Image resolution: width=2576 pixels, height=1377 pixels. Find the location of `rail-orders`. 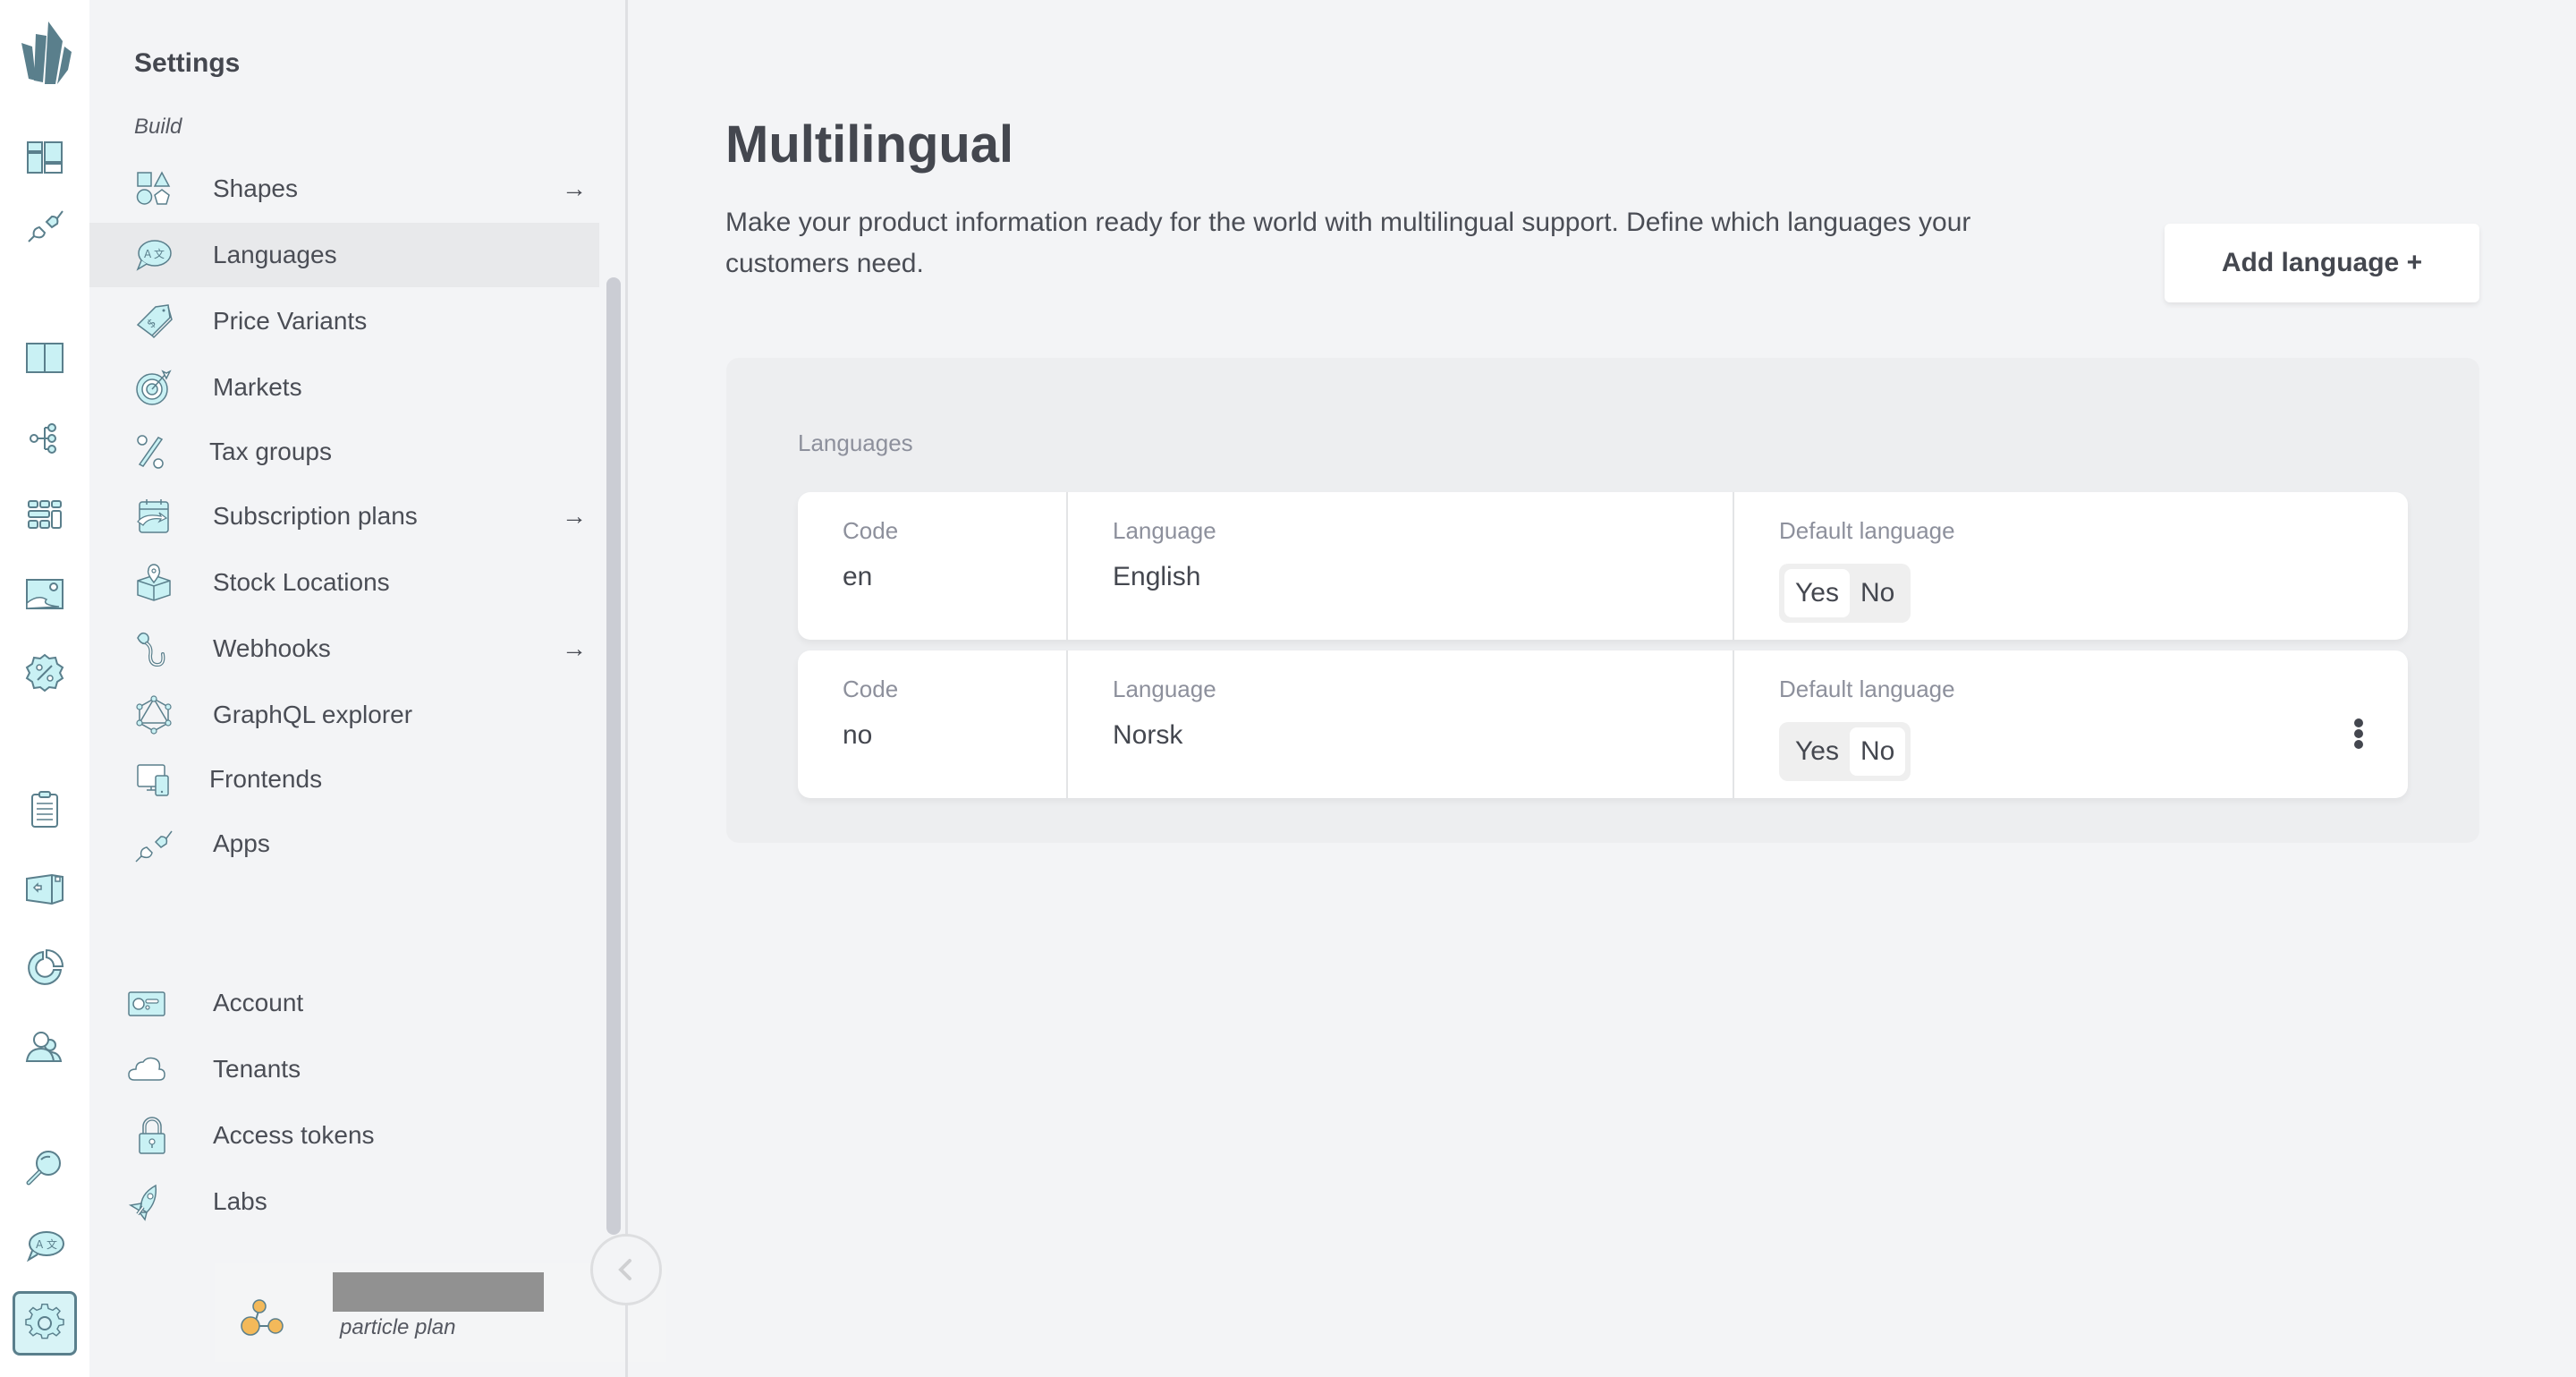

rail-orders is located at coordinates (45, 809).